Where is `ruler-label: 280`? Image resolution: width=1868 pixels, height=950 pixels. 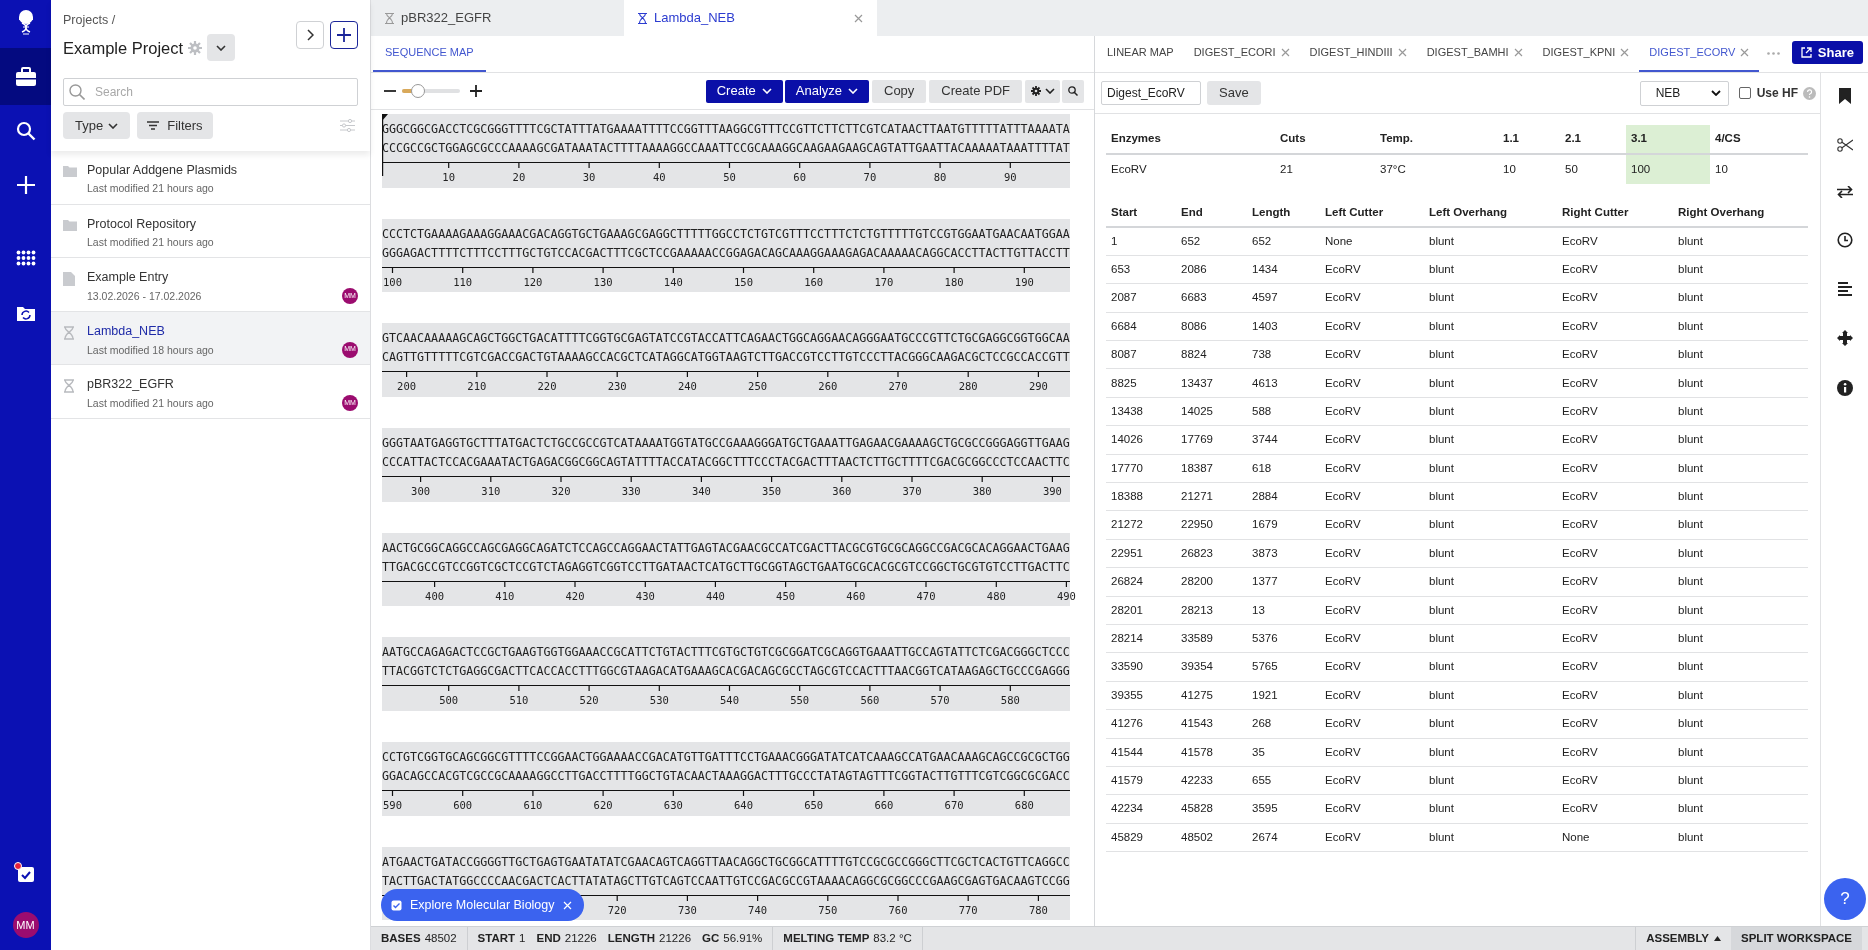
ruler-label: 280 is located at coordinates (968, 386).